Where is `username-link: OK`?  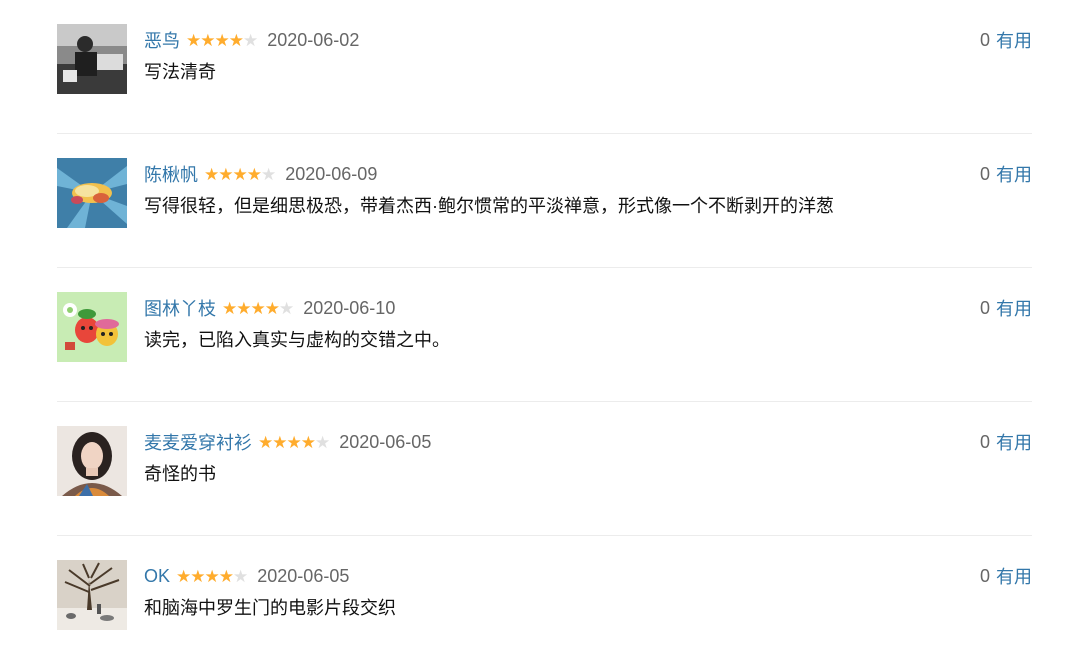
username-link: OK is located at coordinates (157, 576).